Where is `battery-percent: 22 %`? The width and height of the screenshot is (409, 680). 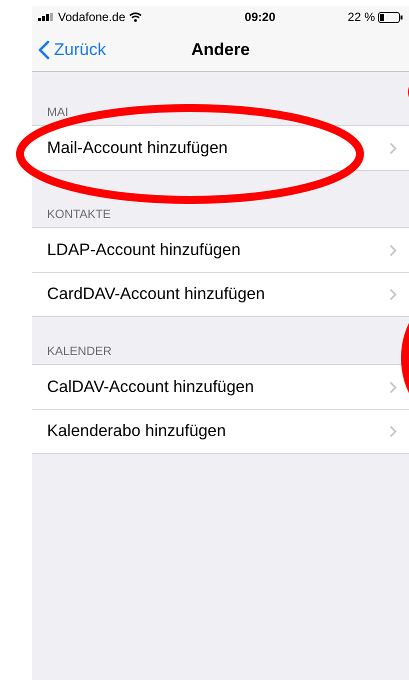
battery-percent: 22 % is located at coordinates (361, 17).